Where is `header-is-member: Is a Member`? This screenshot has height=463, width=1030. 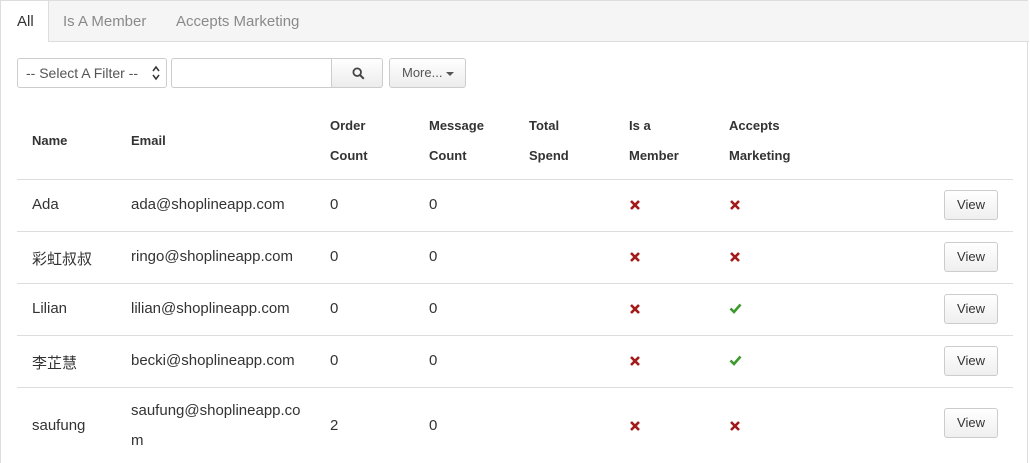
header-is-member: Is a Member is located at coordinates (654, 141).